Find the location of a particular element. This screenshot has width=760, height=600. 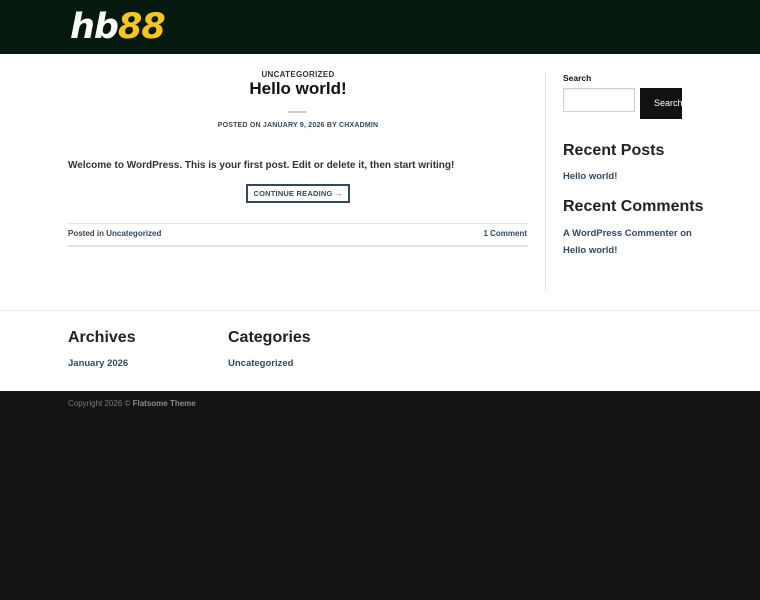

search-input is located at coordinates (599, 100).